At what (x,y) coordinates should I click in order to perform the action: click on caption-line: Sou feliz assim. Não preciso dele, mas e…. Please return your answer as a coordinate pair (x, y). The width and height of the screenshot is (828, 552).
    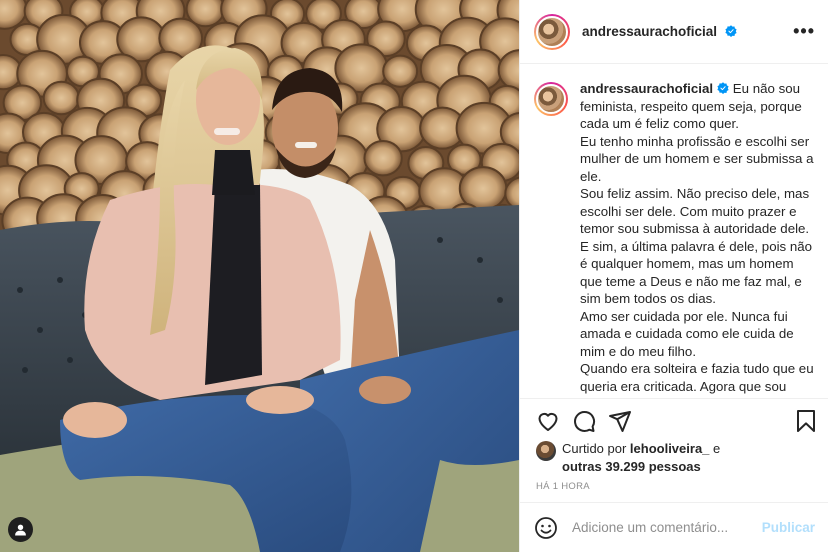
    Looking at the image, I should click on (696, 246).